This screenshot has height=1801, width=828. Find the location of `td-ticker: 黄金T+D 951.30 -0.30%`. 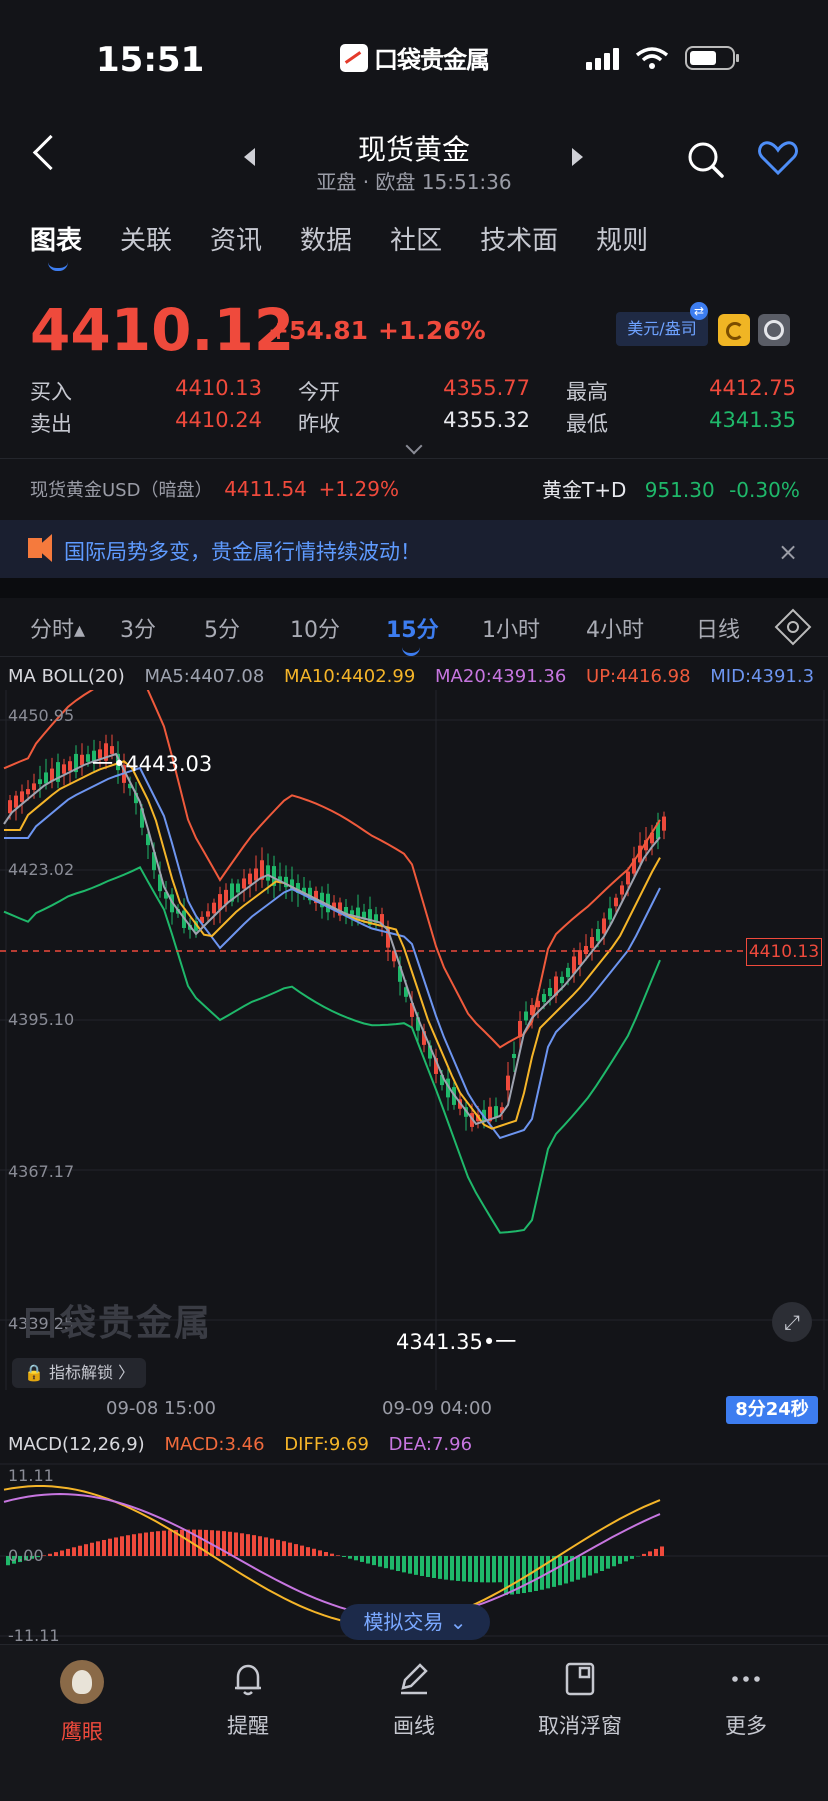

td-ticker: 黄金T+D 951.30 -0.30% is located at coordinates (671, 488).